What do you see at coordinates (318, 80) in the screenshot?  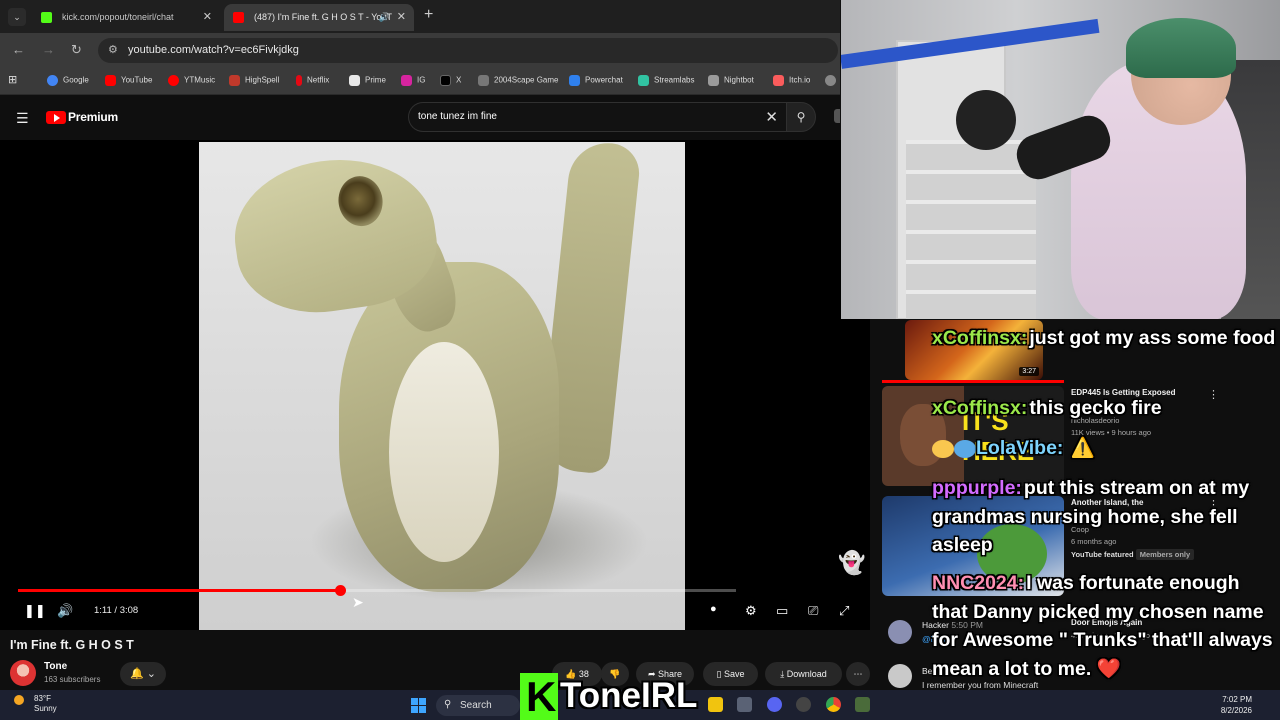 I see `bookmark-label: Netflix` at bounding box center [318, 80].